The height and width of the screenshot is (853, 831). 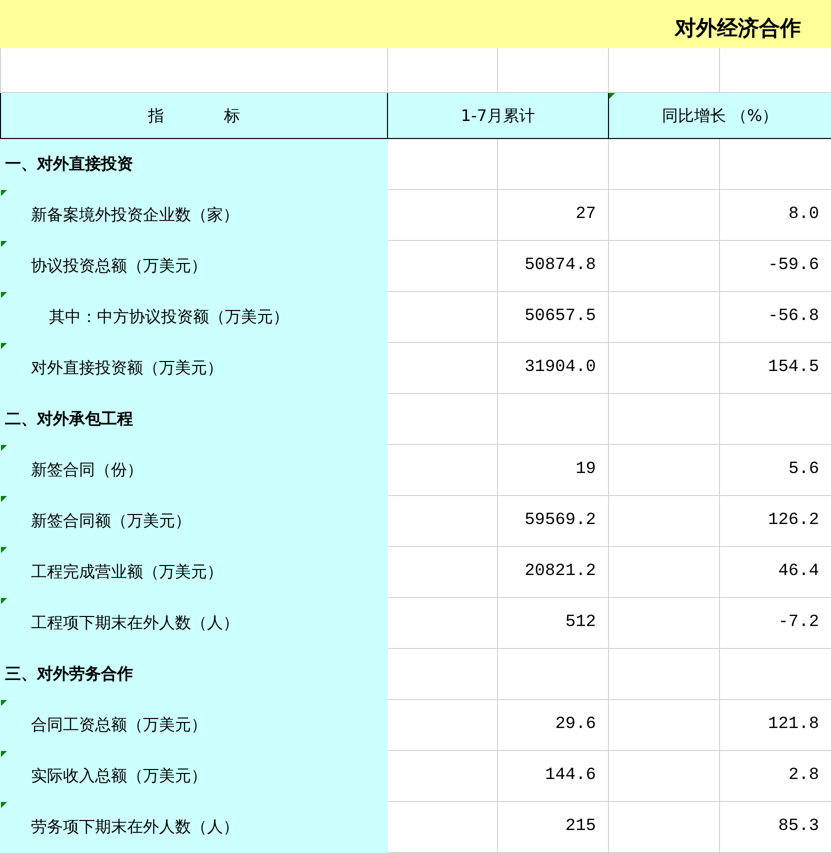 I want to click on table-cell: -59.6, so click(x=794, y=266).